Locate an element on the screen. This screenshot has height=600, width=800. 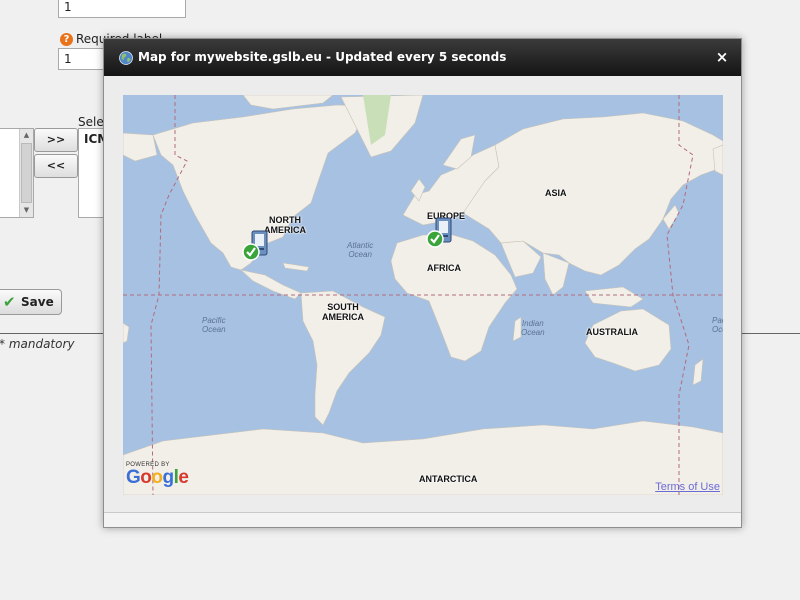
label-pacific-ocean-east: Pacific Ocean is located at coordinates (717, 325).